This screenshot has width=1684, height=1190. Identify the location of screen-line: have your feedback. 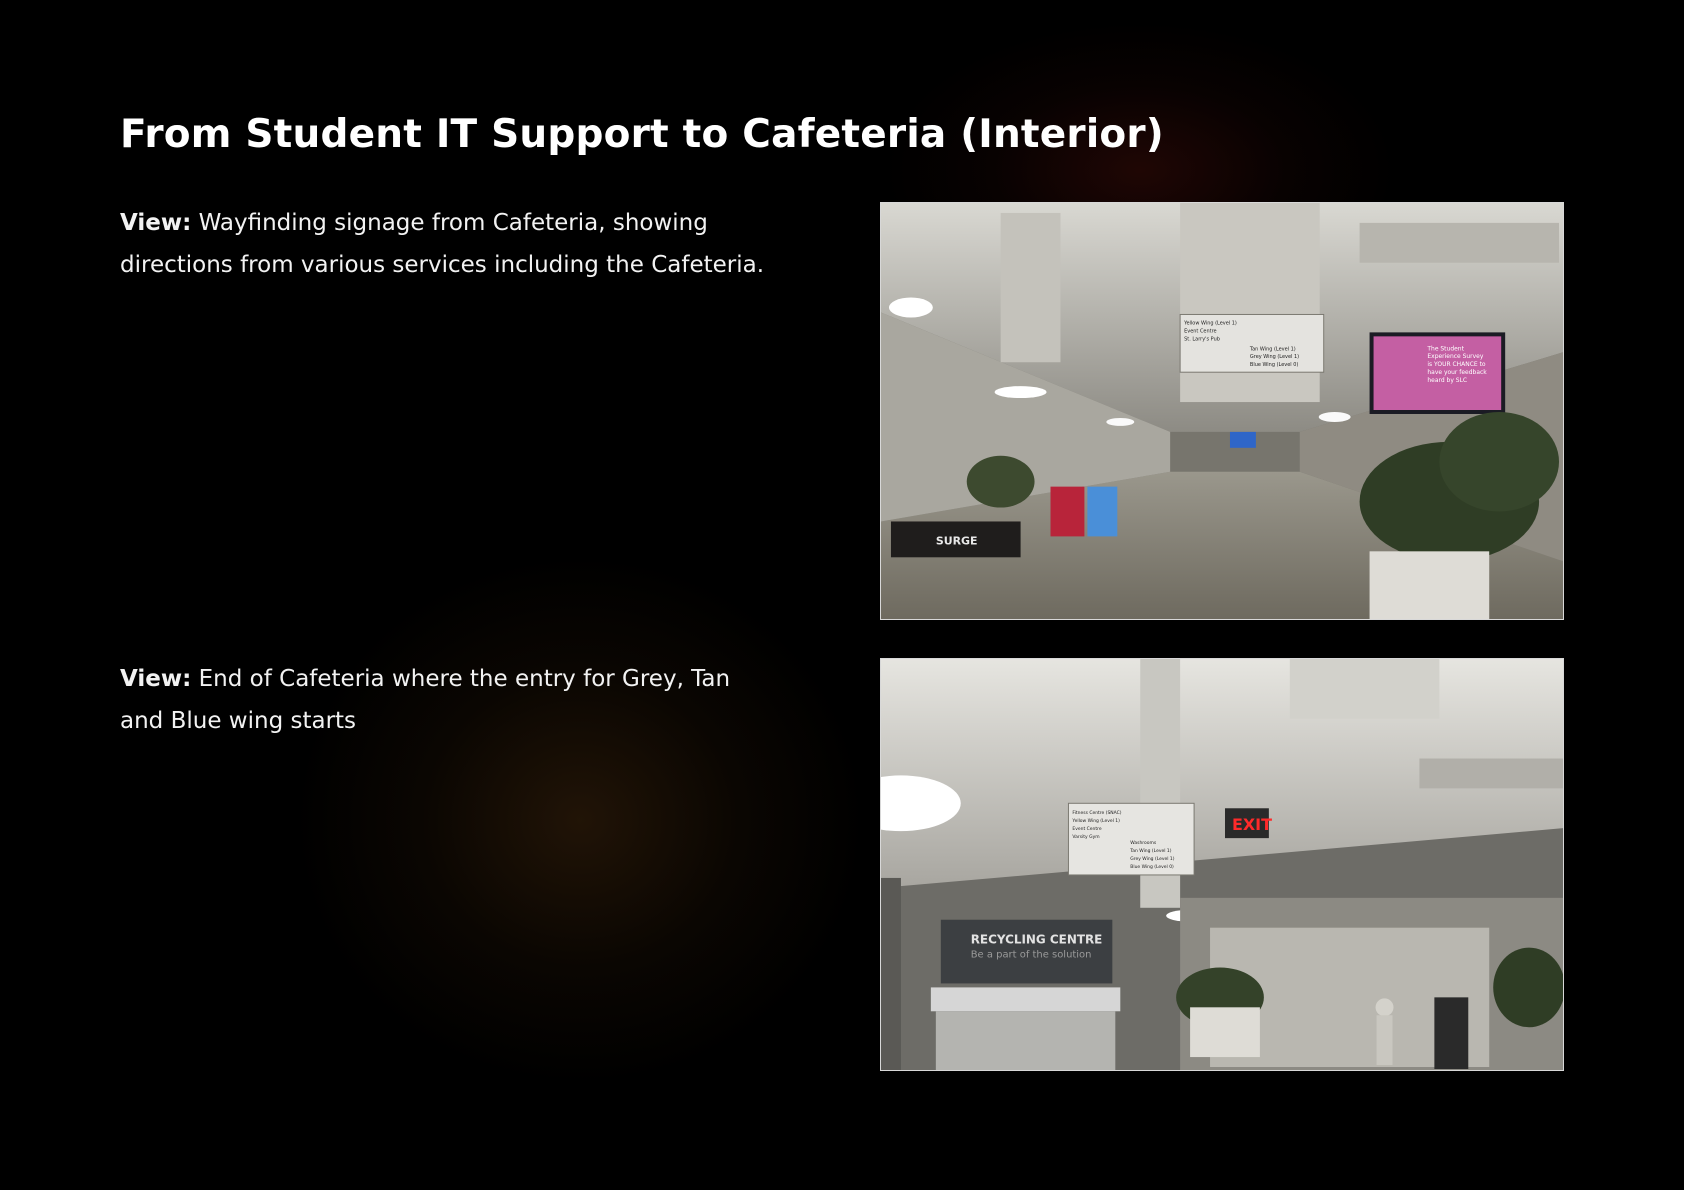
(1457, 372).